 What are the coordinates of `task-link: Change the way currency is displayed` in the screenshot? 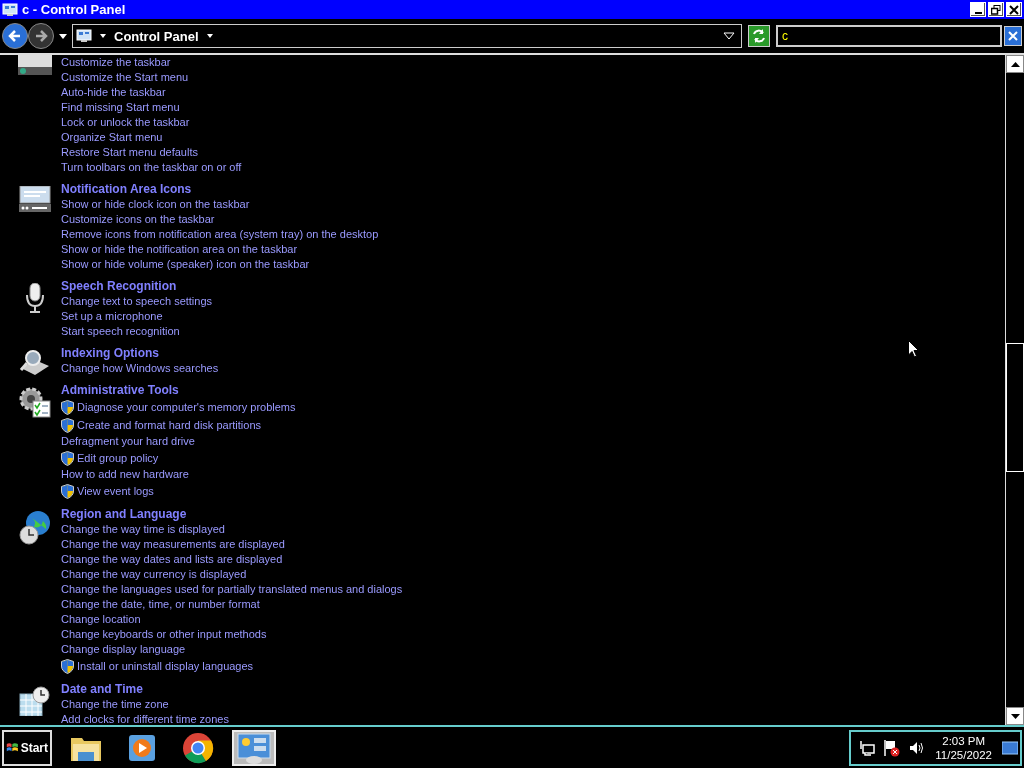 It's located at (154, 574).